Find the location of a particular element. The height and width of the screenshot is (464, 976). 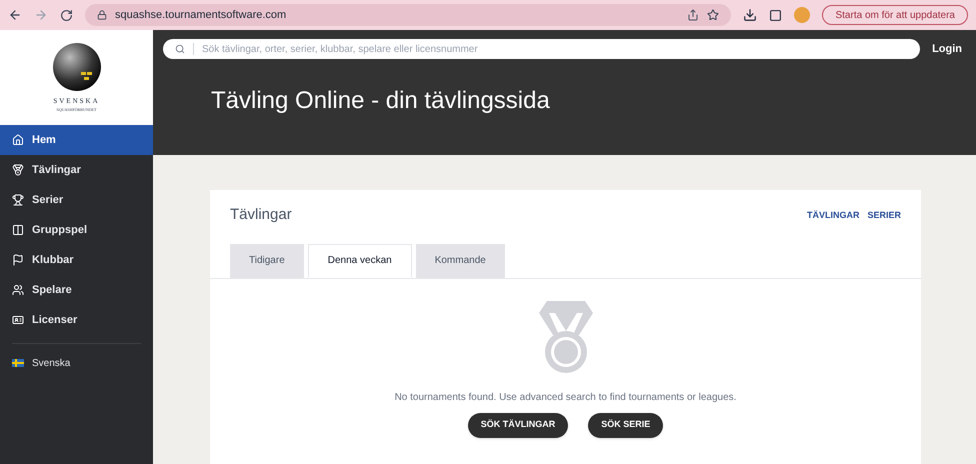

sidebar-toggle-icon is located at coordinates (775, 15).